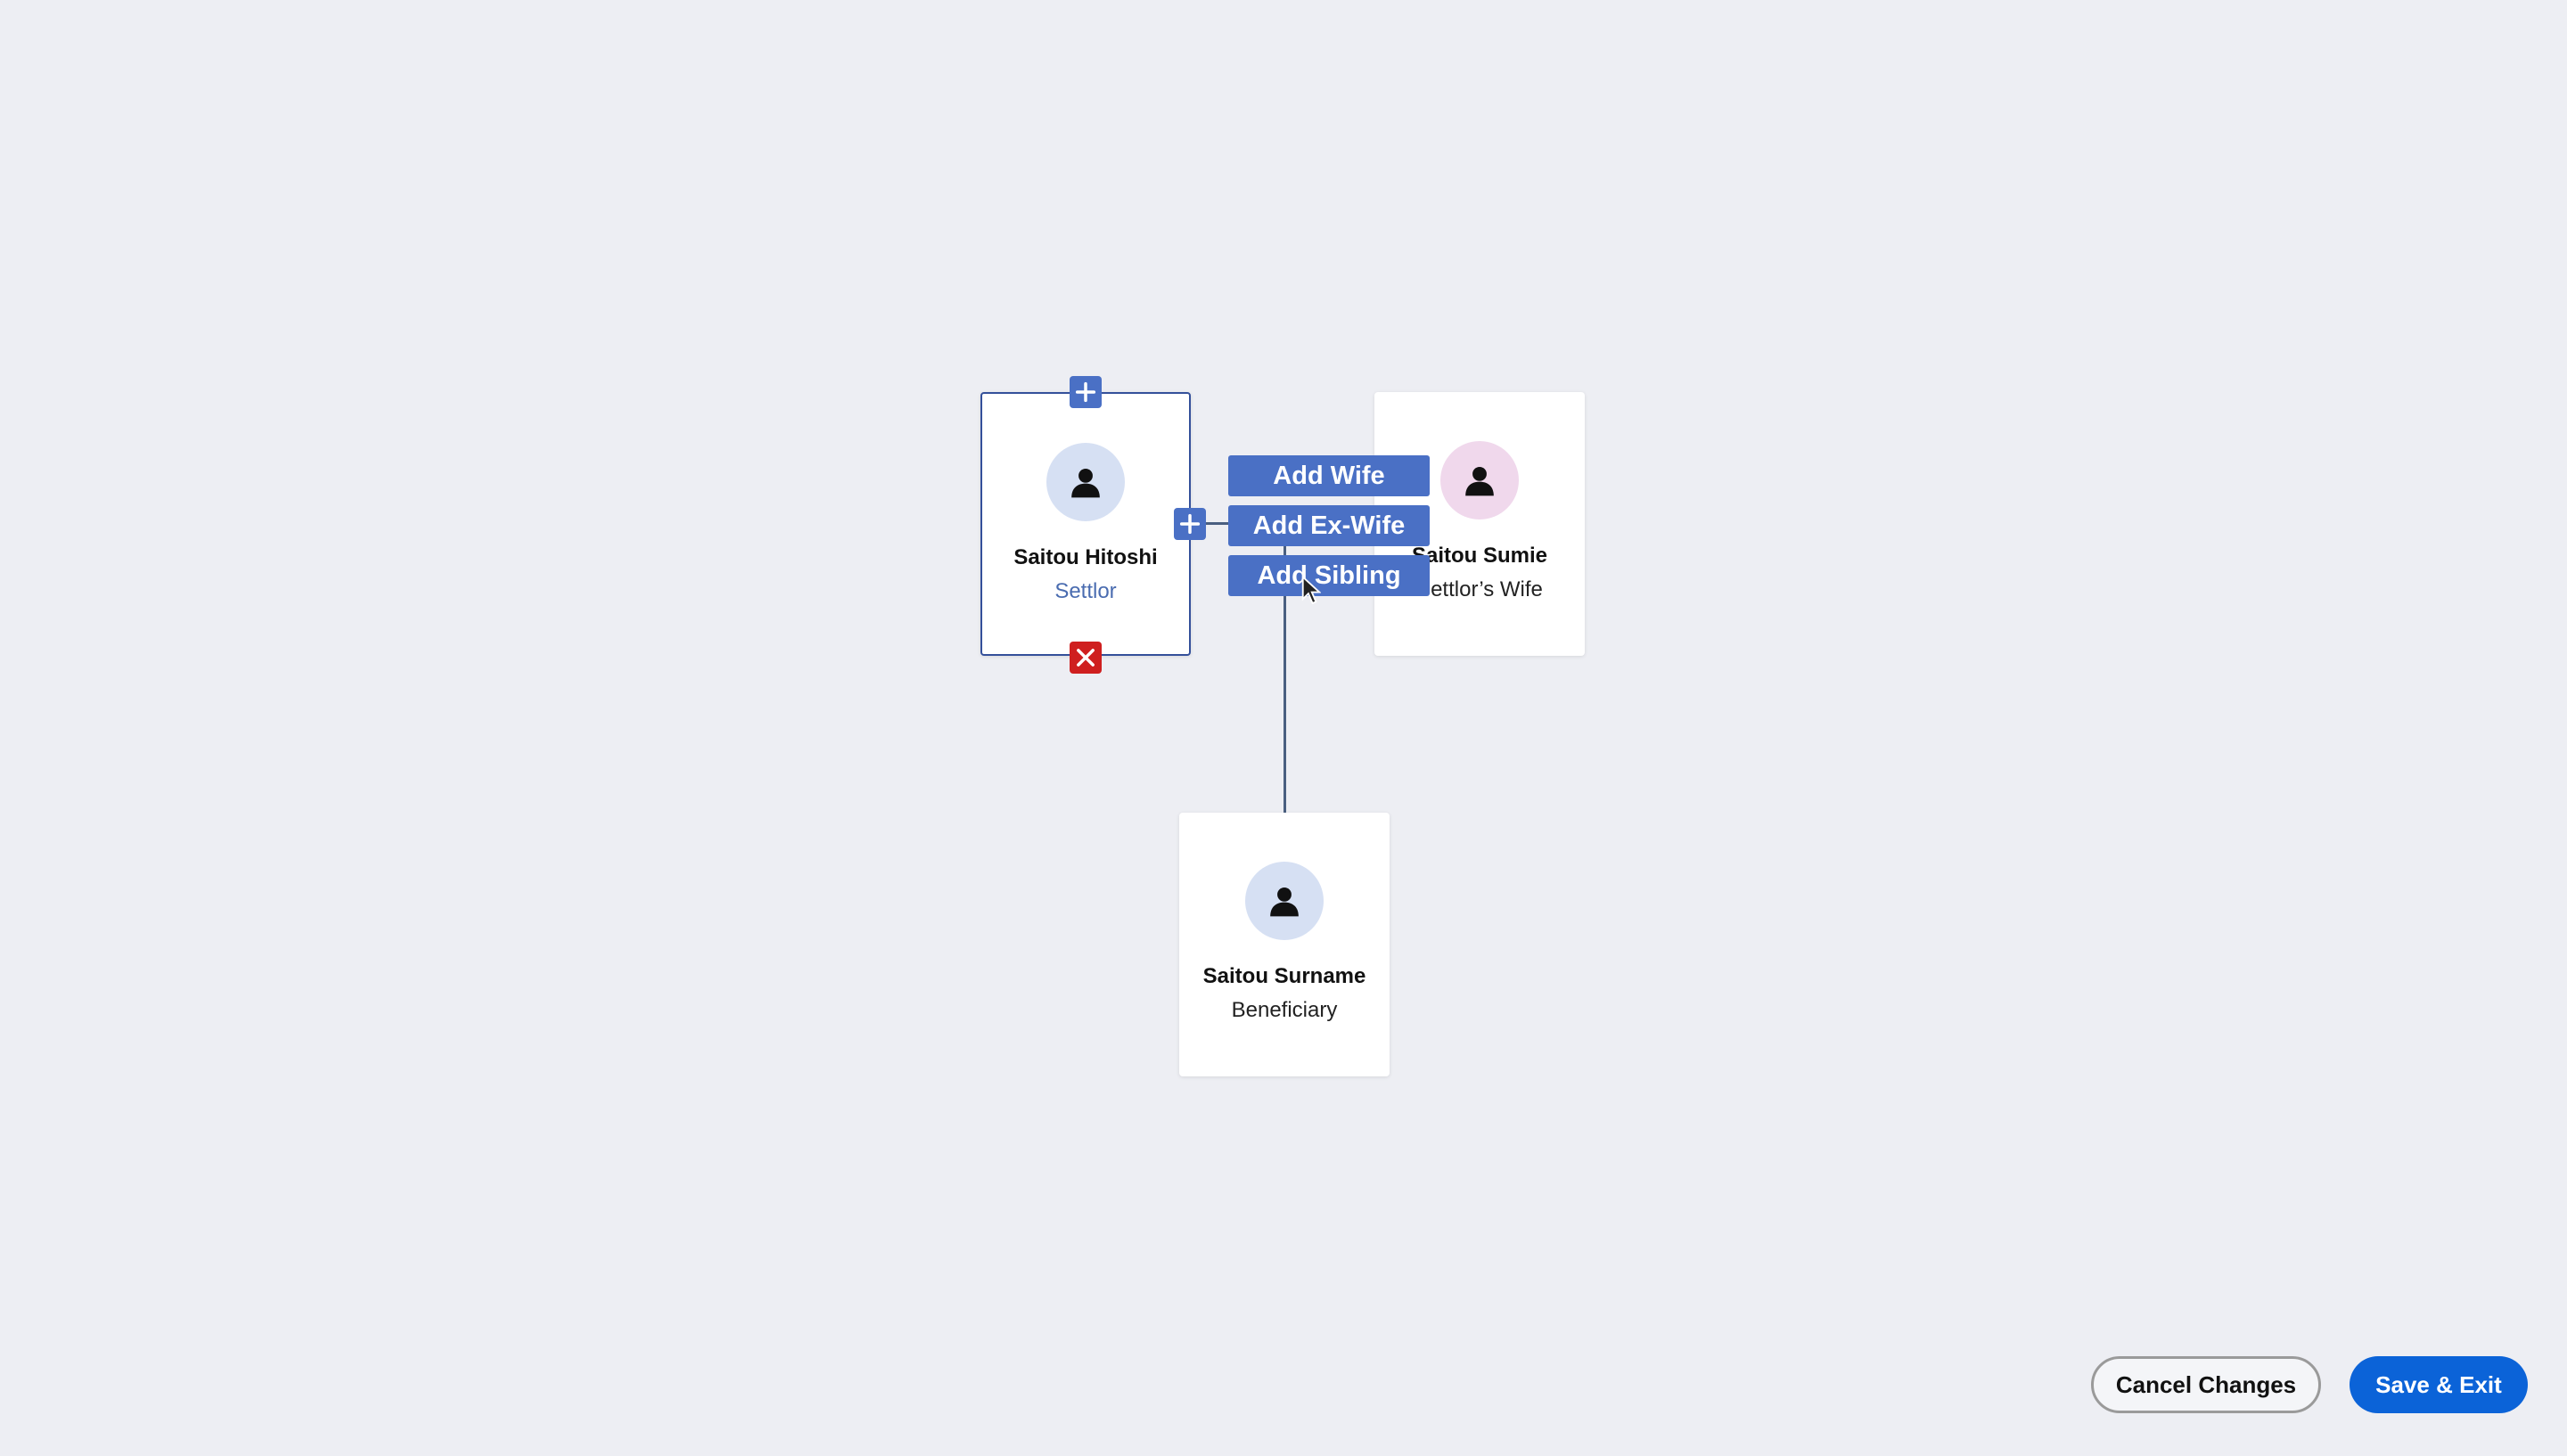 The height and width of the screenshot is (1456, 2567). I want to click on person-name: Saitou Hitoshi, so click(1085, 557).